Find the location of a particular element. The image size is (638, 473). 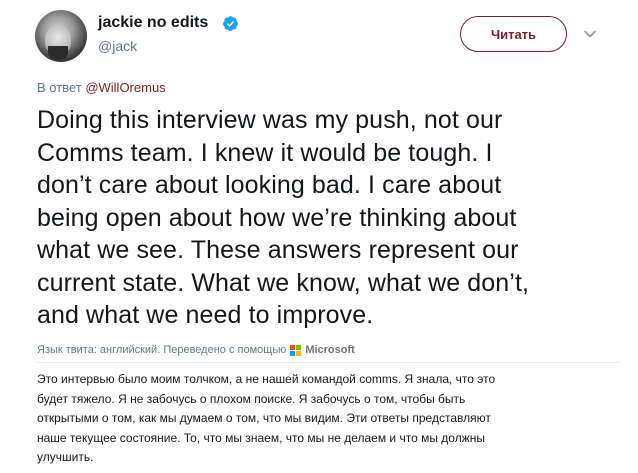

display-name: jackie no edits is located at coordinates (153, 23).